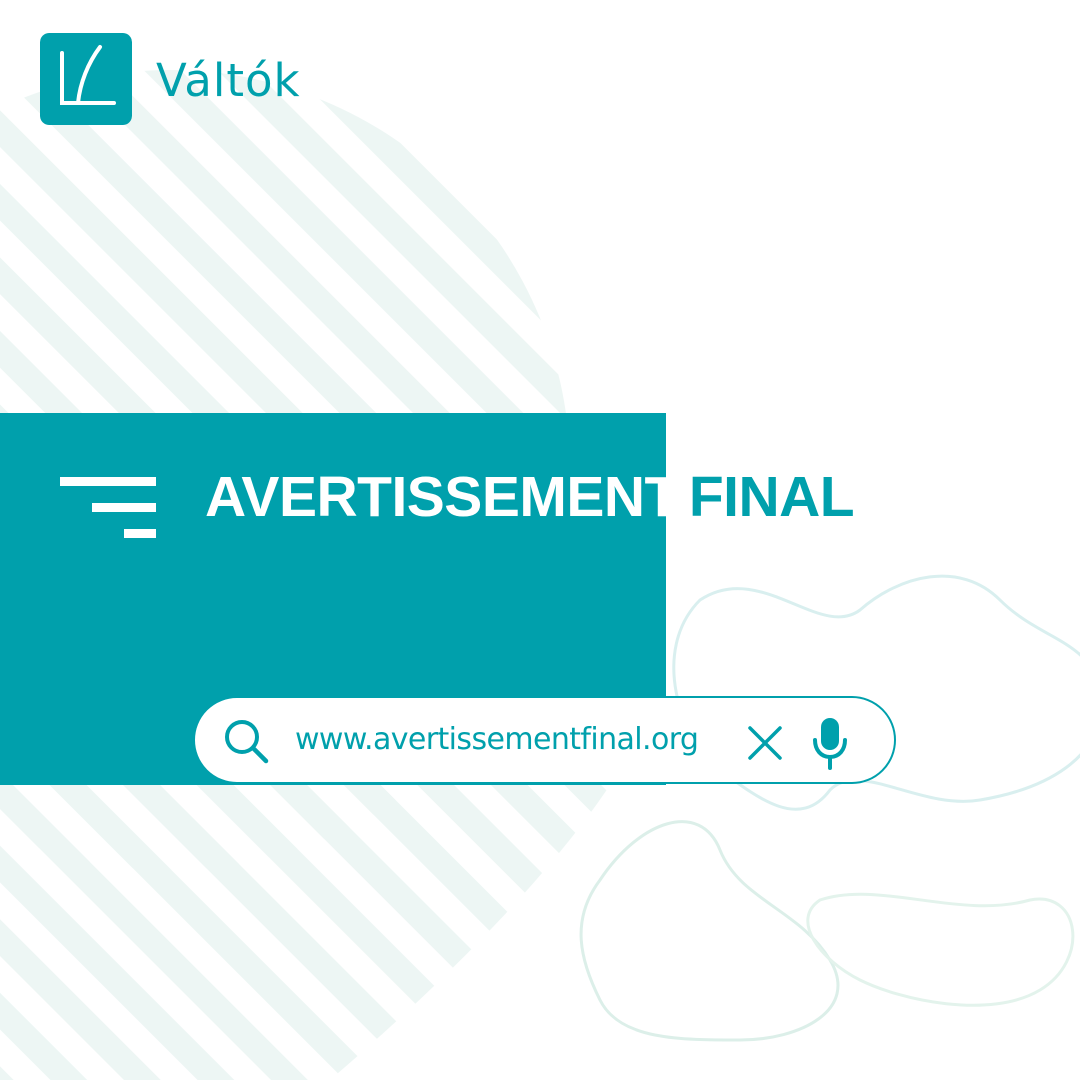  Describe the element at coordinates (497, 740) in the screenshot. I see `search-input-value: www.avertissementfinal.org` at that location.